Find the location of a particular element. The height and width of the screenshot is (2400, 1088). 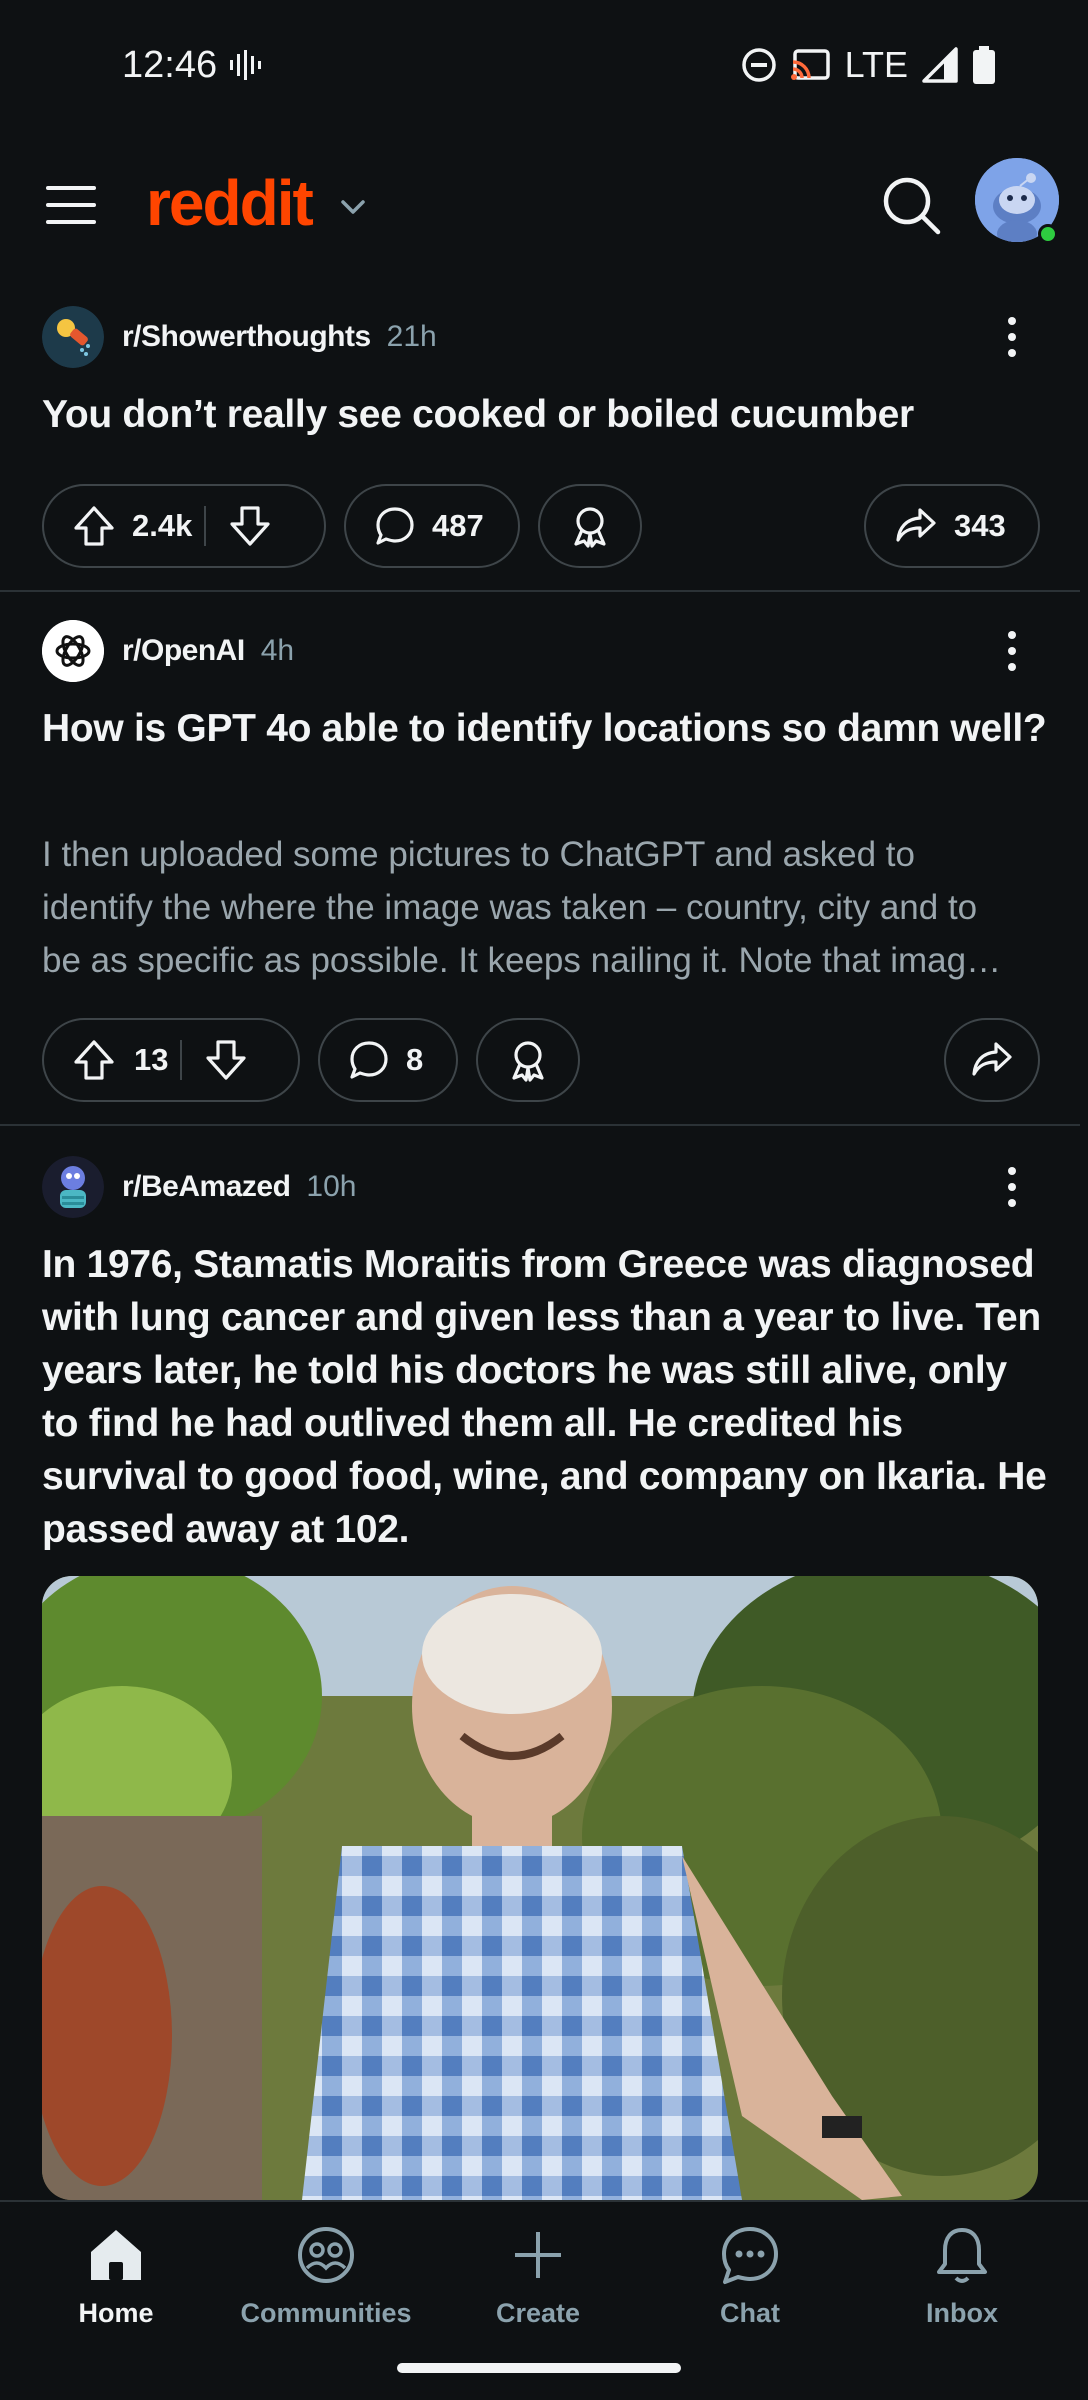

share-button: 343 is located at coordinates (952, 526).